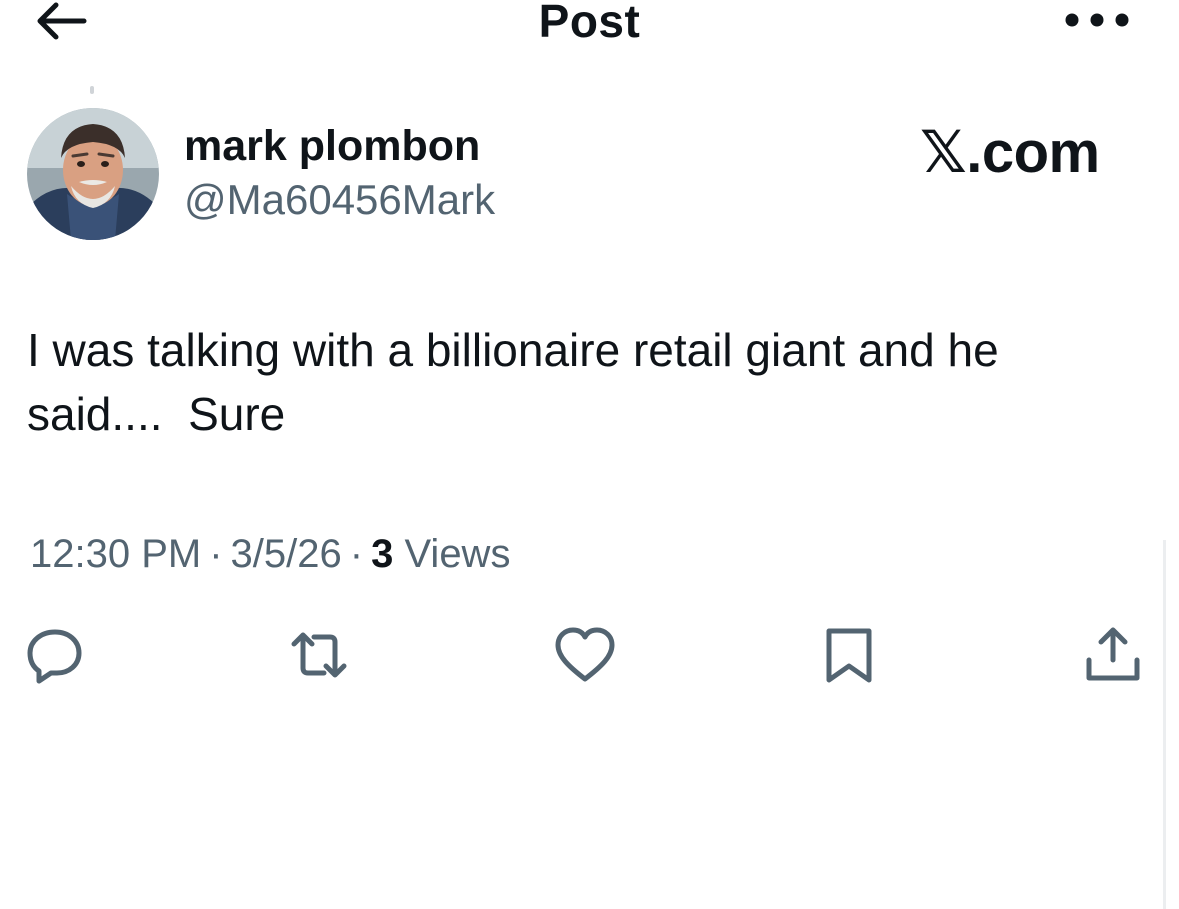 The width and height of the screenshot is (1179, 909). I want to click on more-horizontal-icon, so click(1097, 20).